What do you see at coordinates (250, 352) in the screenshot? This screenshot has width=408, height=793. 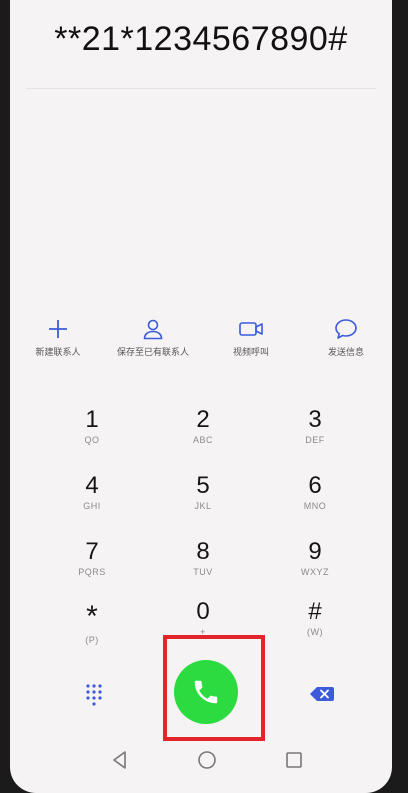 I see `video-call-label: 视频呼叫` at bounding box center [250, 352].